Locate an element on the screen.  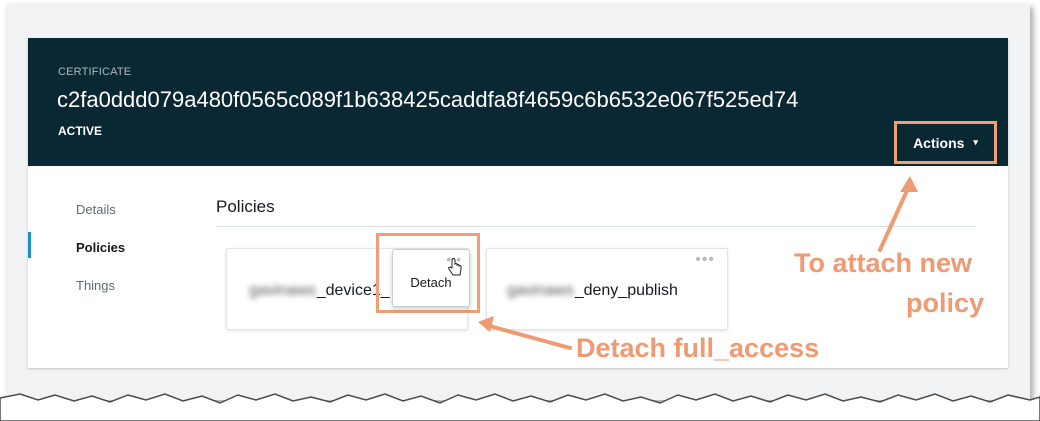
certificate-status-badge: ACTIVE is located at coordinates (80, 131).